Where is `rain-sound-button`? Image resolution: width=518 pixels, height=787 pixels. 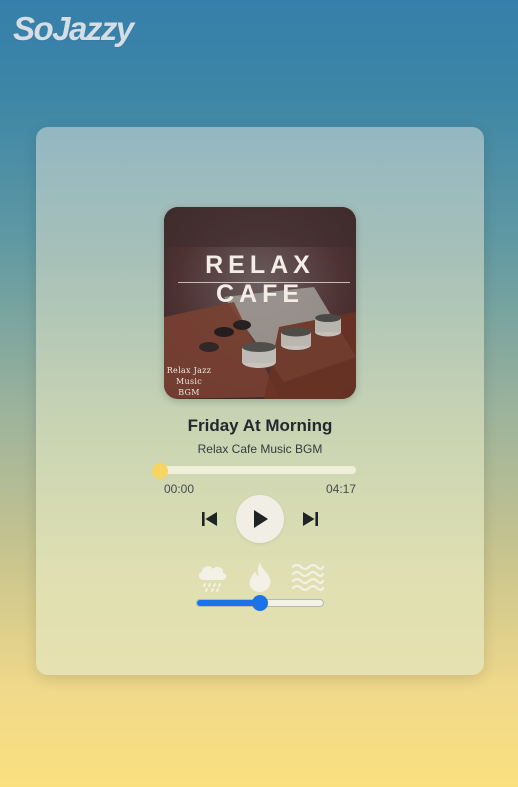
rain-sound-button is located at coordinates (212, 577).